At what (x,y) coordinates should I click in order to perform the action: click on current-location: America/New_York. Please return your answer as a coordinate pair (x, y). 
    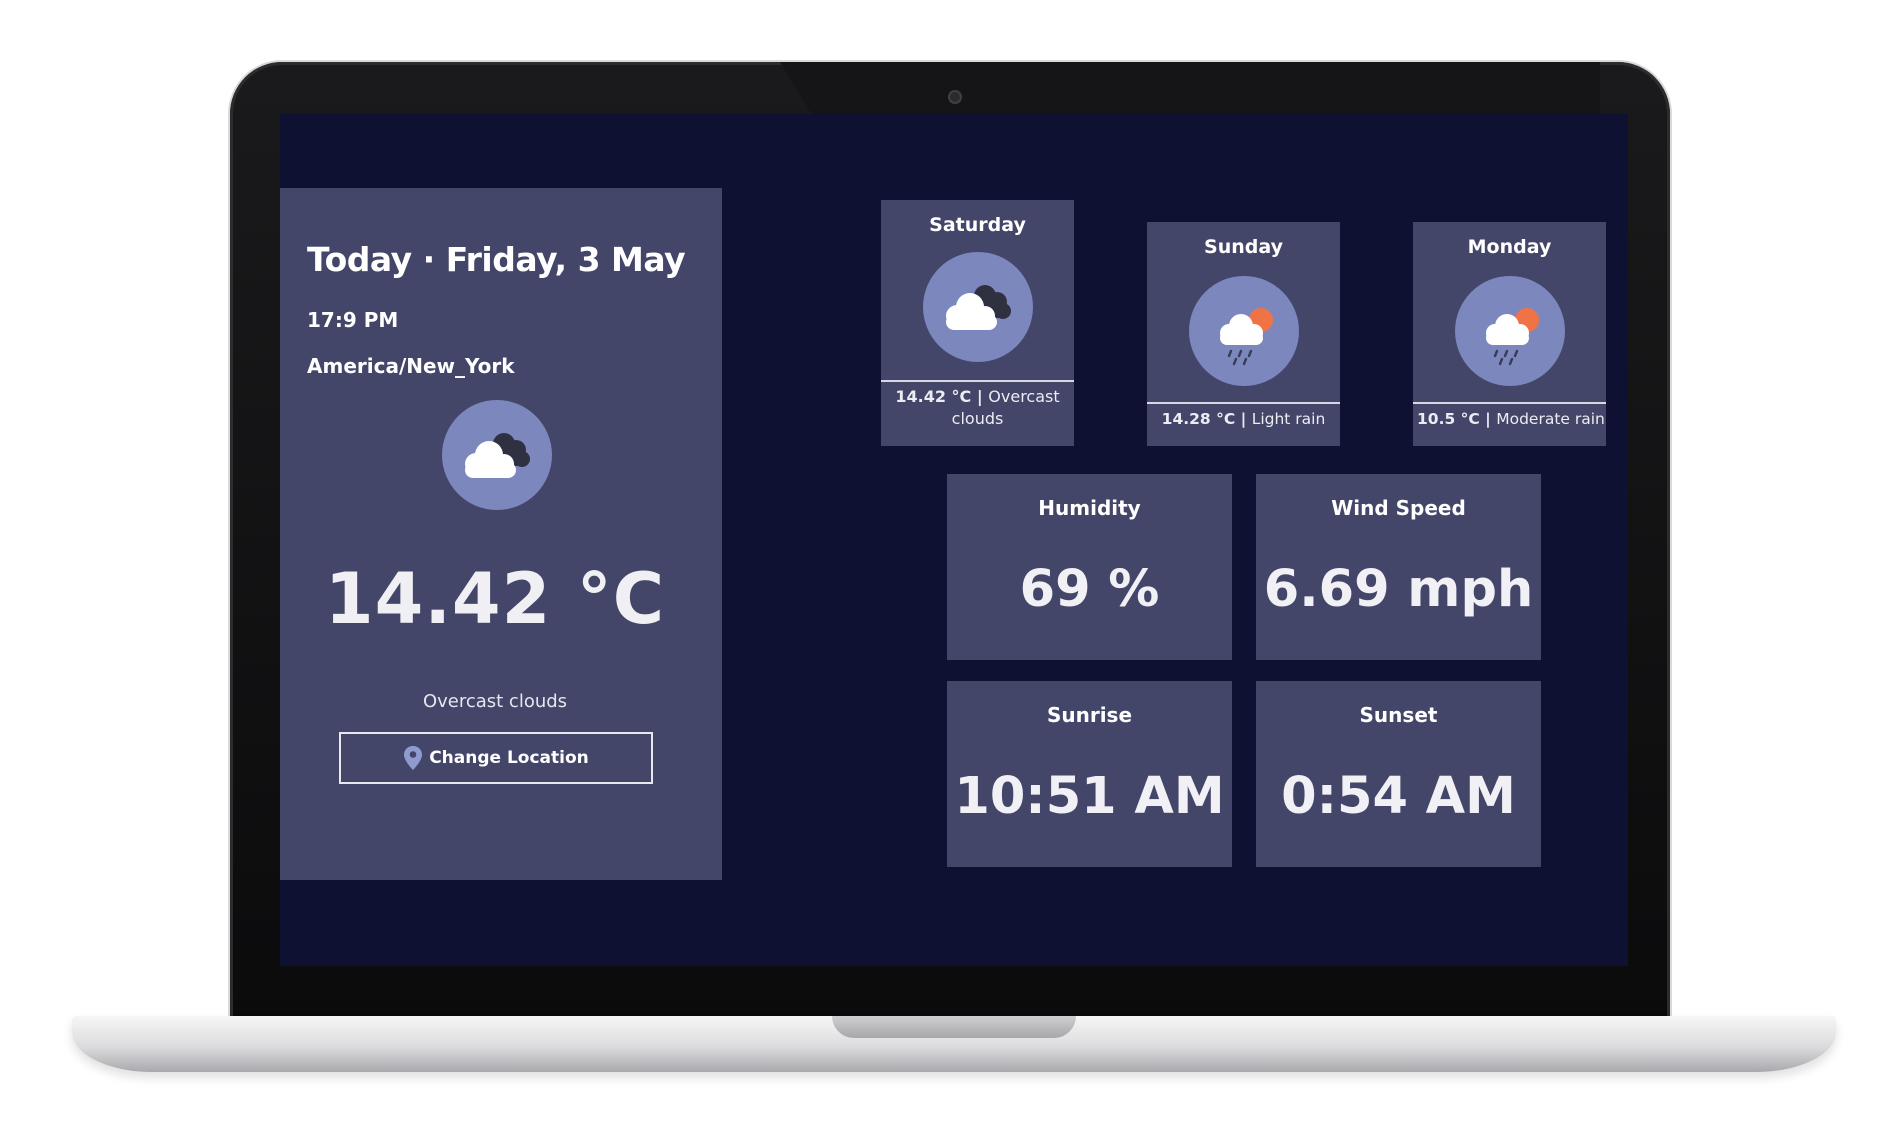
    Looking at the image, I should click on (411, 366).